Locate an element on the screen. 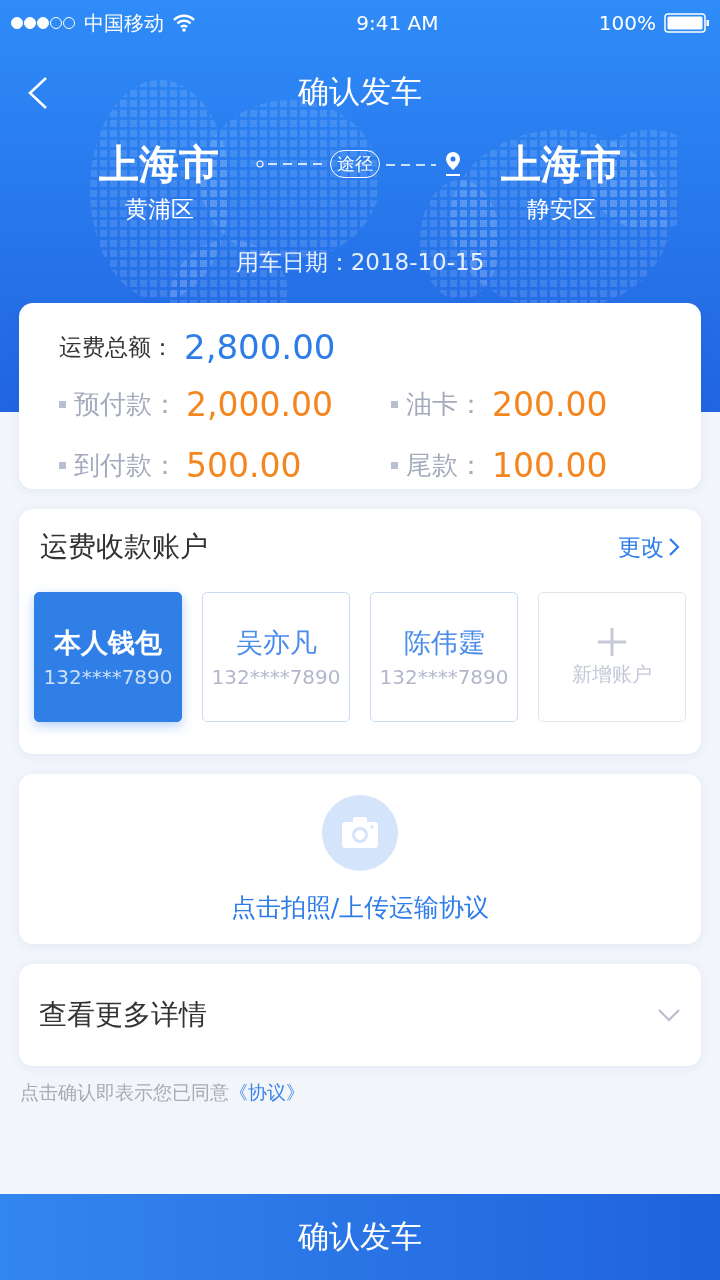 The width and height of the screenshot is (720, 1280). origin-city: 上海市 is located at coordinates (159, 164).